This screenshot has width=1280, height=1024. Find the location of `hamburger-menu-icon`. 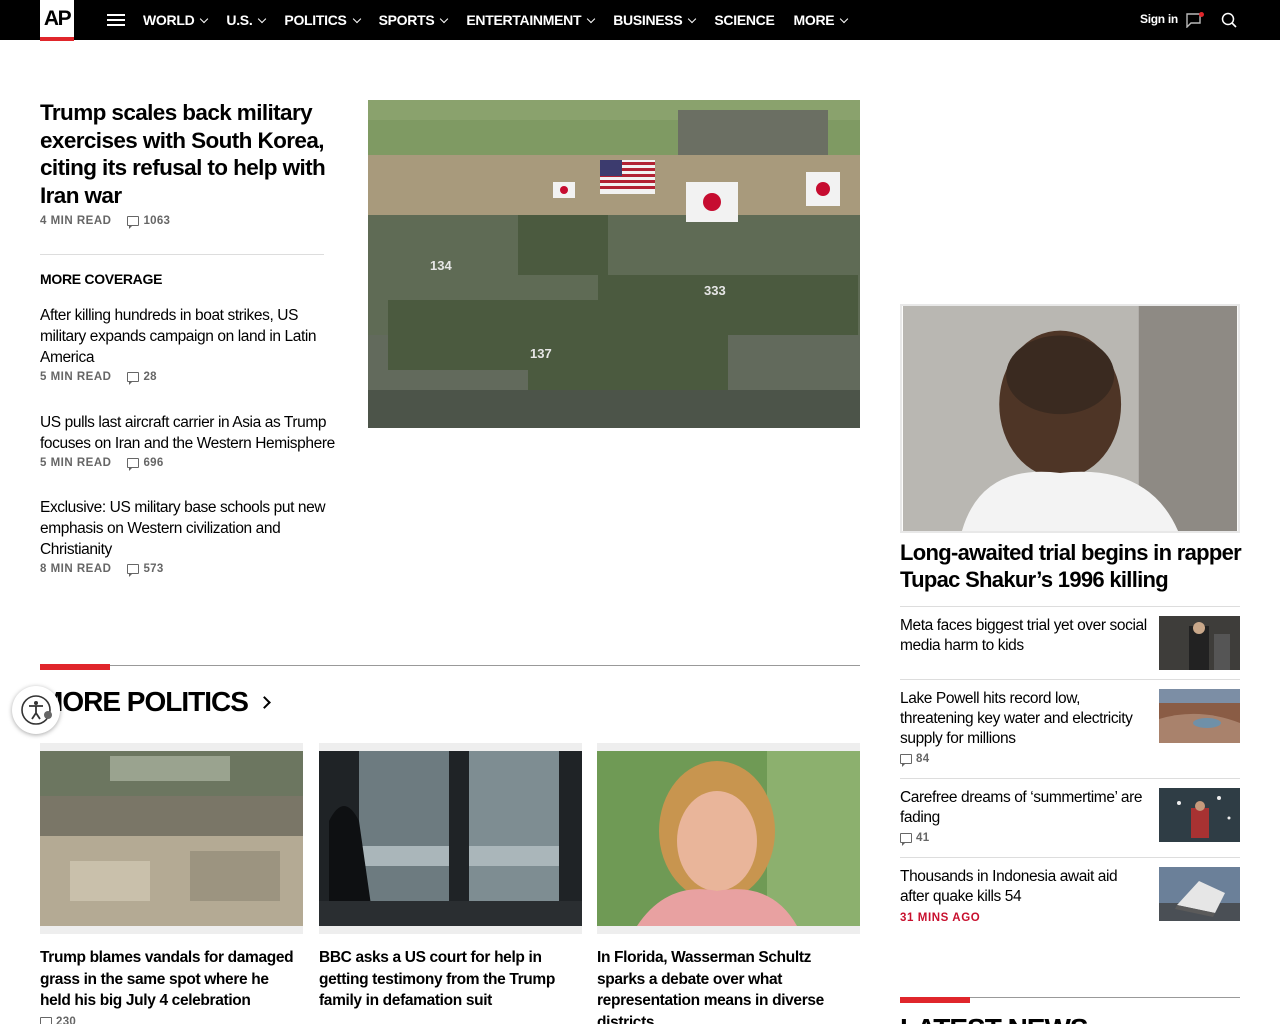

hamburger-menu-icon is located at coordinates (116, 20).